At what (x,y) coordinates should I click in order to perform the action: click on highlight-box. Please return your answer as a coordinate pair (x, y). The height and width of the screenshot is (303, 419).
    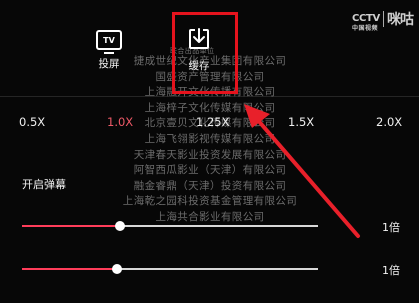
    Looking at the image, I should click on (205, 53).